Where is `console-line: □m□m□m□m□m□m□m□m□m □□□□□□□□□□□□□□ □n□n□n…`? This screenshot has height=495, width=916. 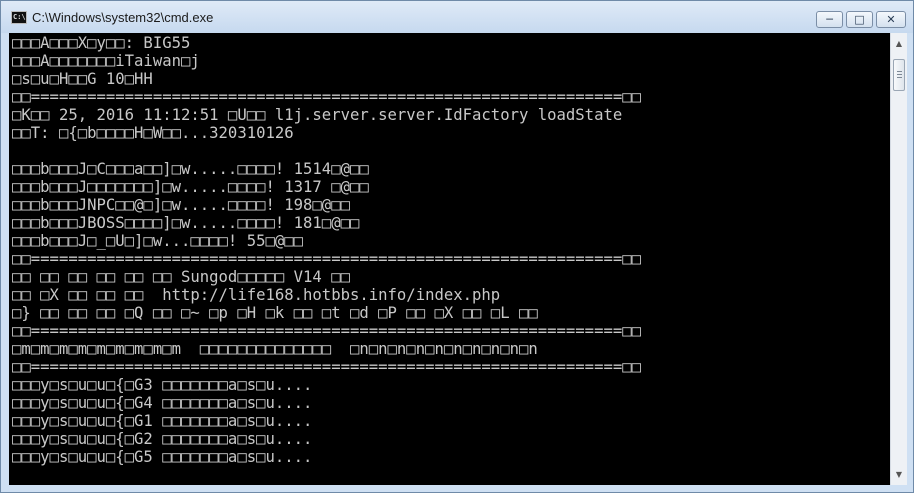 console-line: □m□m□m□m□m□m□m□m□m □□□□□□□□□□□□□□ □n□n□n… is located at coordinates (275, 349).